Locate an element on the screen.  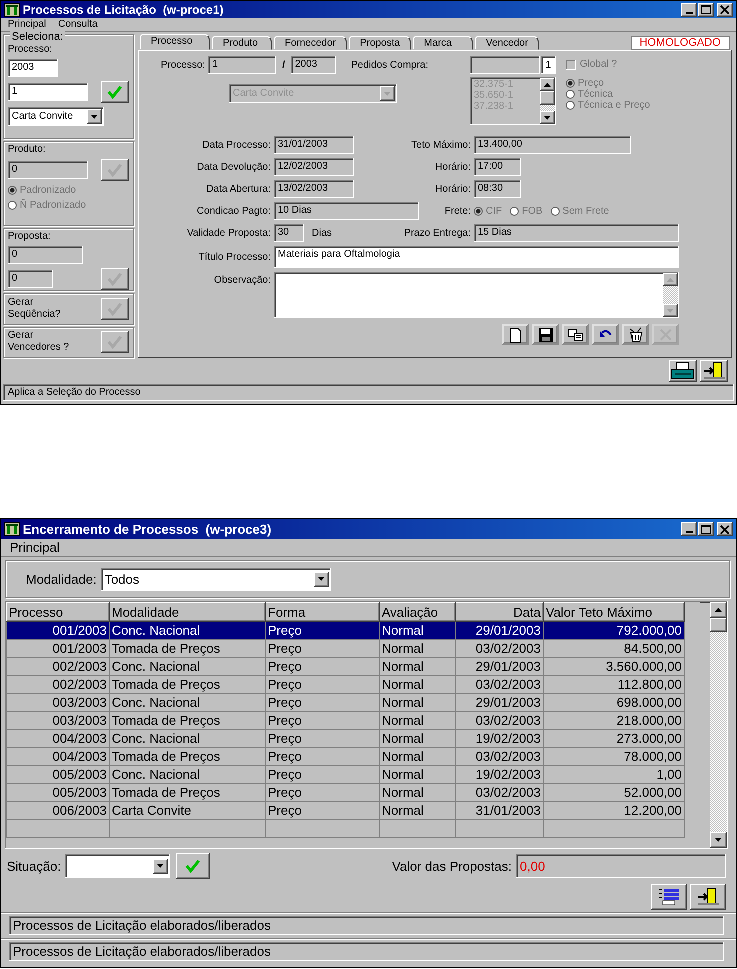
text-area is located at coordinates (476, 295).